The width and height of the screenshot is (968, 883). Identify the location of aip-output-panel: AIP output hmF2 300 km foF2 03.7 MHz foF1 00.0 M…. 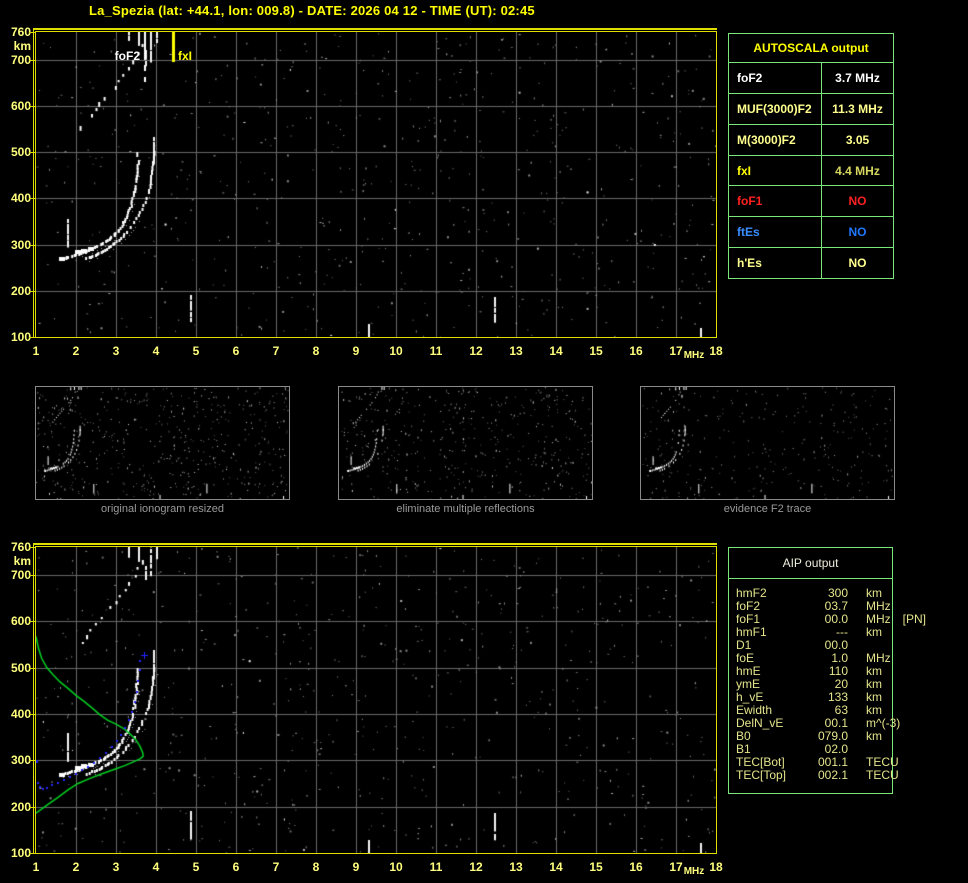
(827, 670).